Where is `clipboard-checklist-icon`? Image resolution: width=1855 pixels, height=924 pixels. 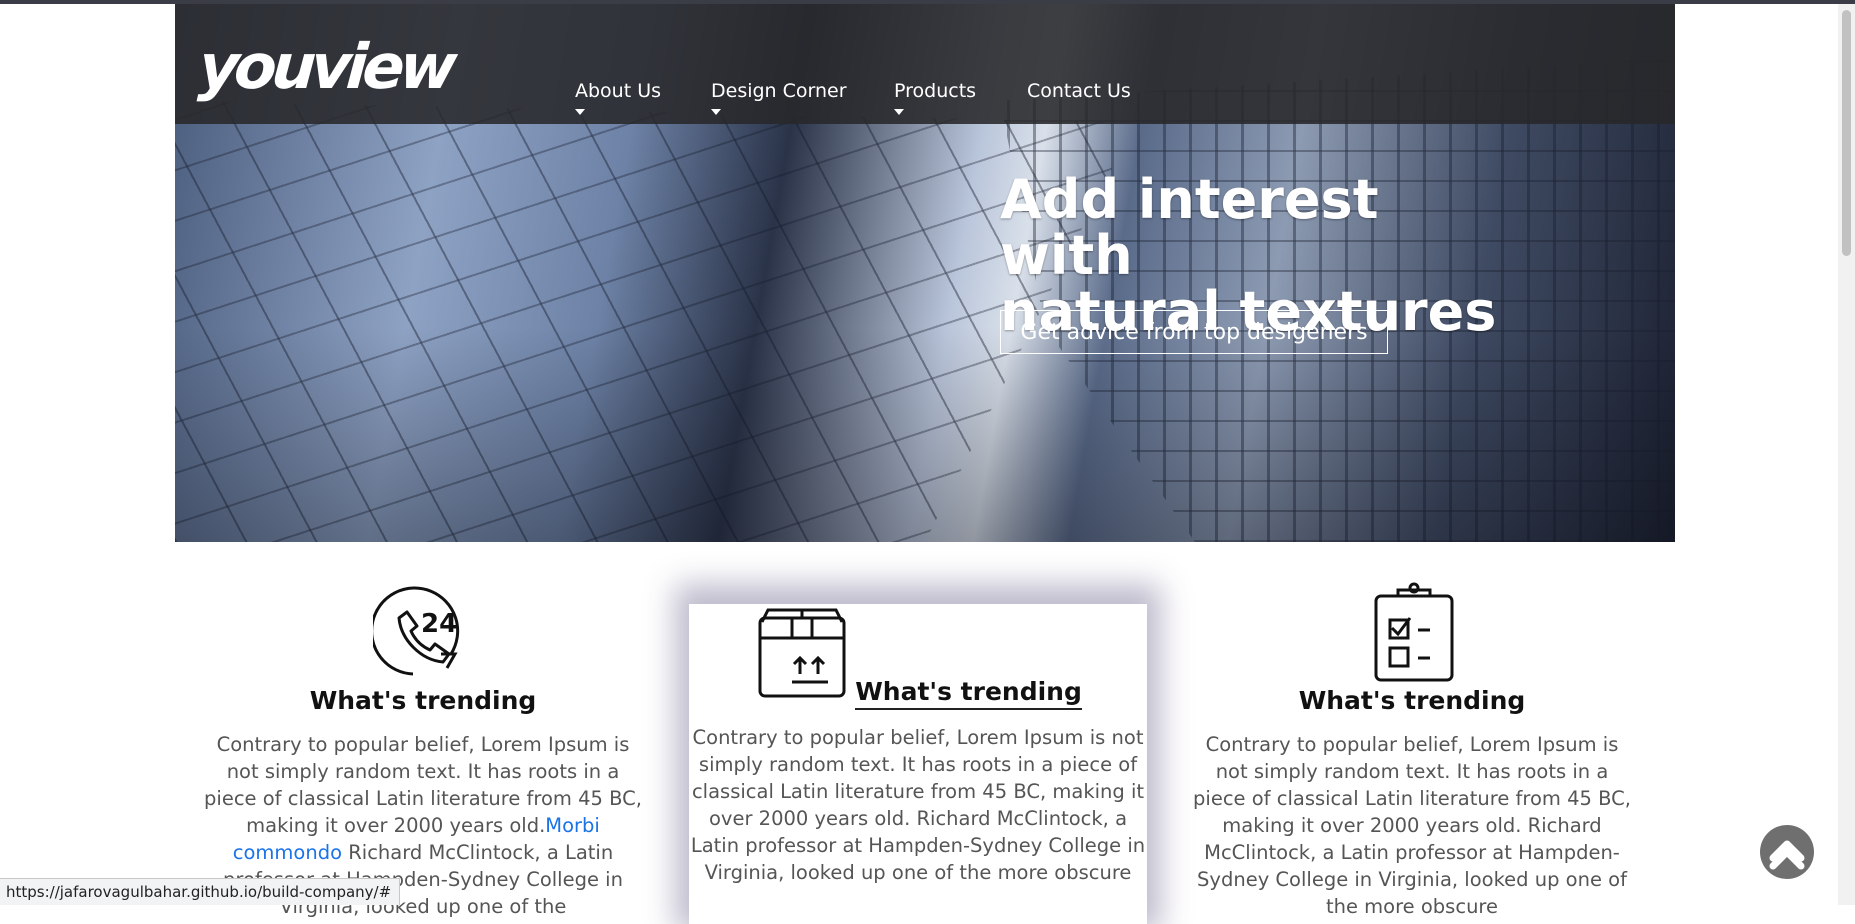
clipboard-checklist-icon is located at coordinates (1414, 632).